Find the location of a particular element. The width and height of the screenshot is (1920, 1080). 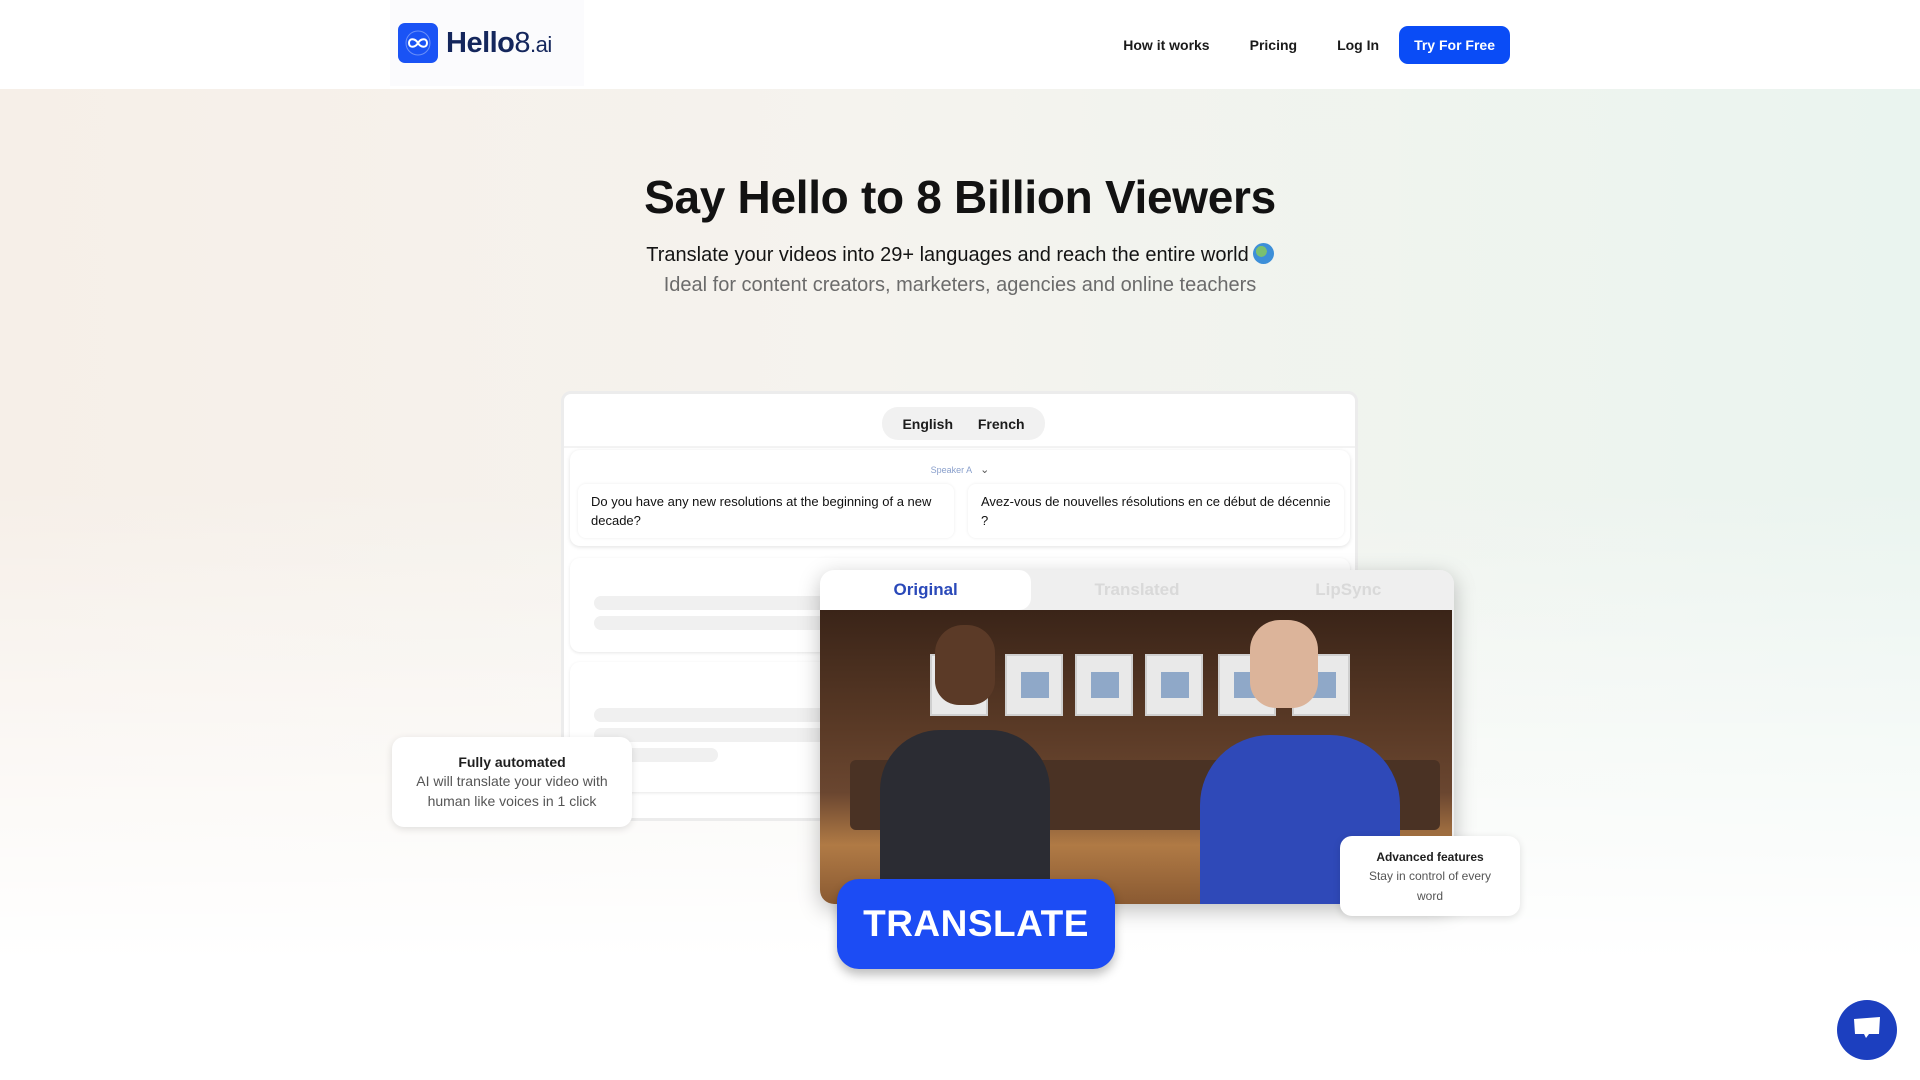

feature-title: Advanced features is located at coordinates (1430, 857).